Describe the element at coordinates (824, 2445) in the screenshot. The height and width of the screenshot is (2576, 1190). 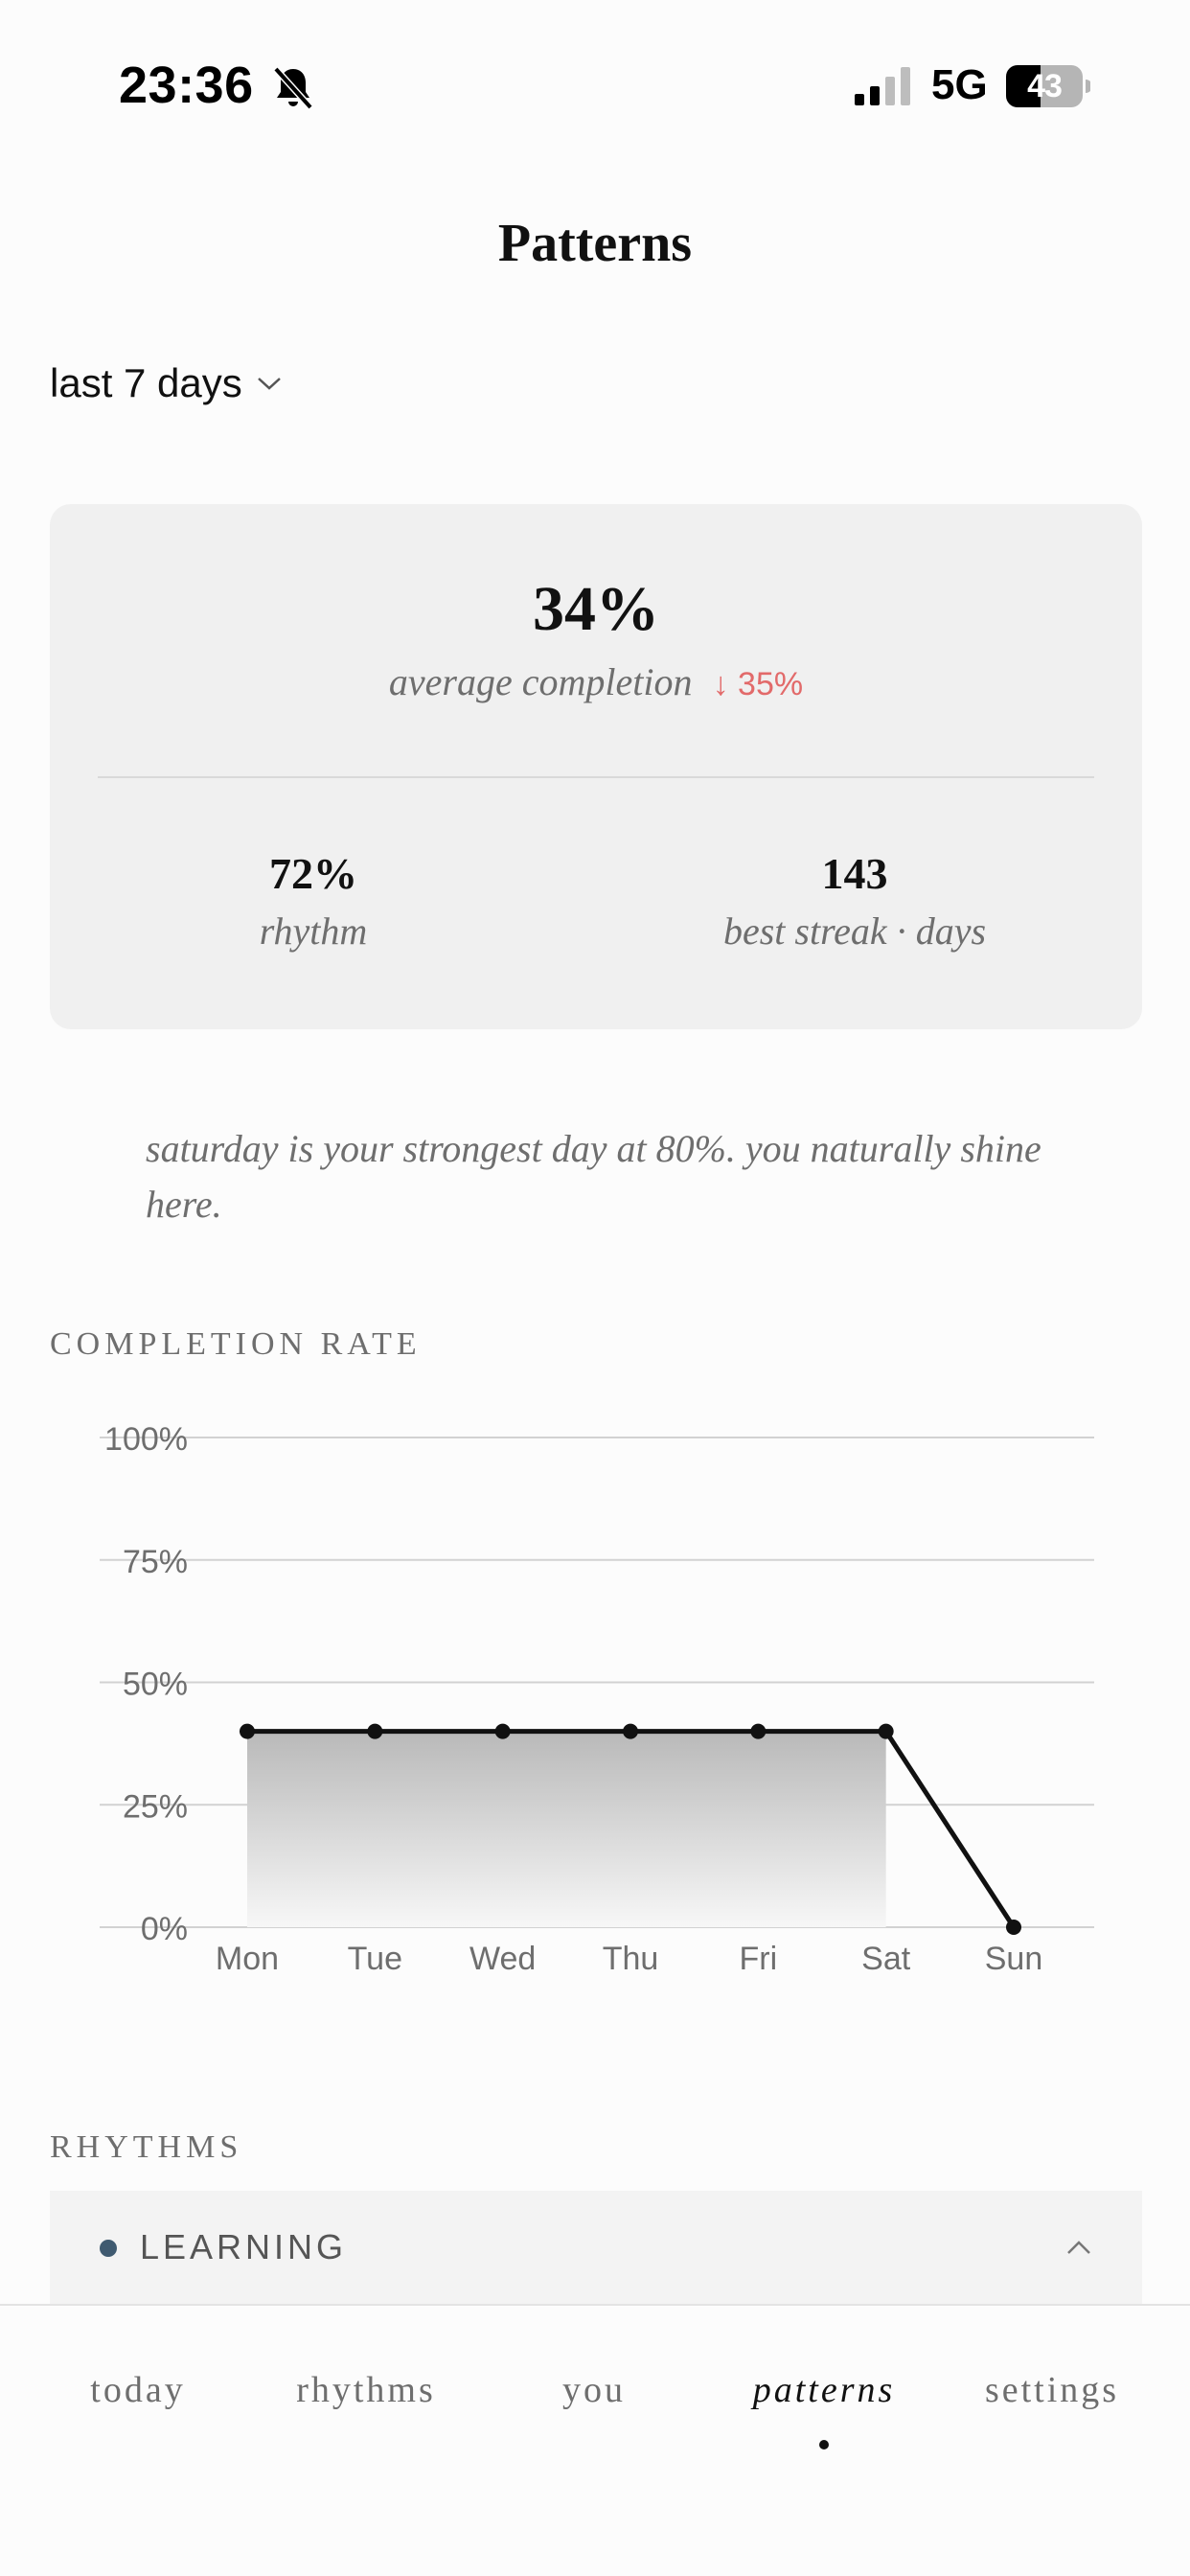
I see `active-tab-indicator` at that location.